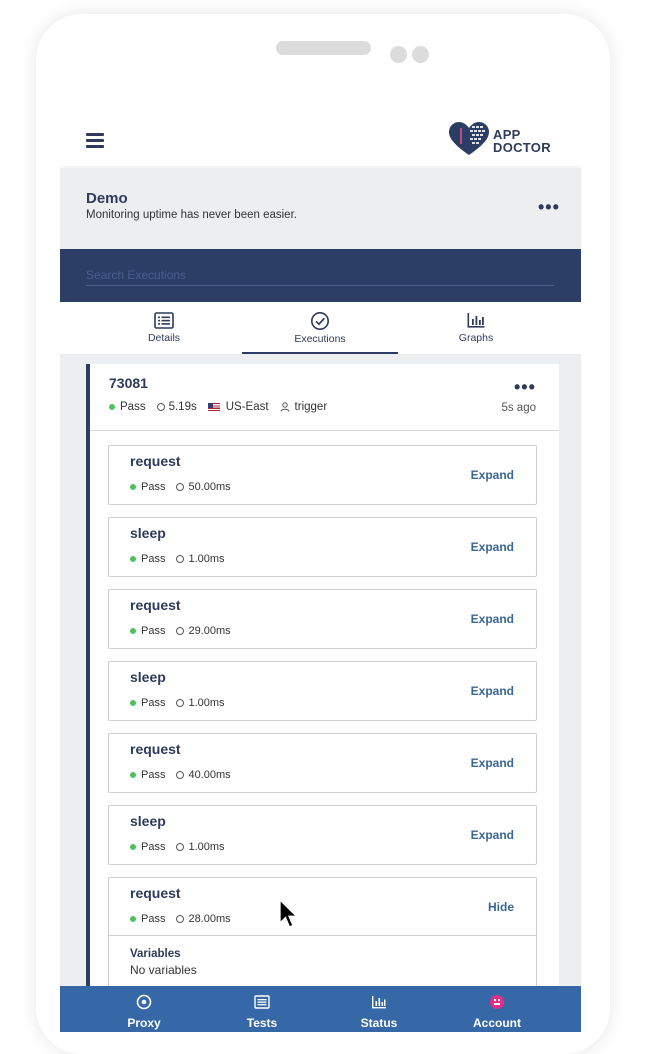  I want to click on execution-duration: 5.19s, so click(182, 407).